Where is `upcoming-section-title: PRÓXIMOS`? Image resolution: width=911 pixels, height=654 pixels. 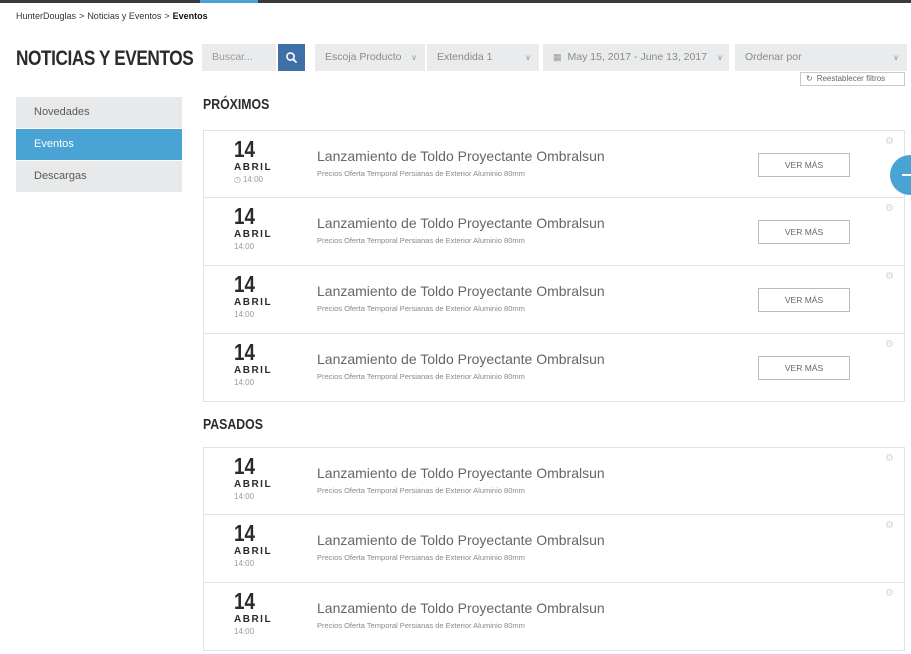
upcoming-section-title: PRÓXIMOS is located at coordinates (236, 104).